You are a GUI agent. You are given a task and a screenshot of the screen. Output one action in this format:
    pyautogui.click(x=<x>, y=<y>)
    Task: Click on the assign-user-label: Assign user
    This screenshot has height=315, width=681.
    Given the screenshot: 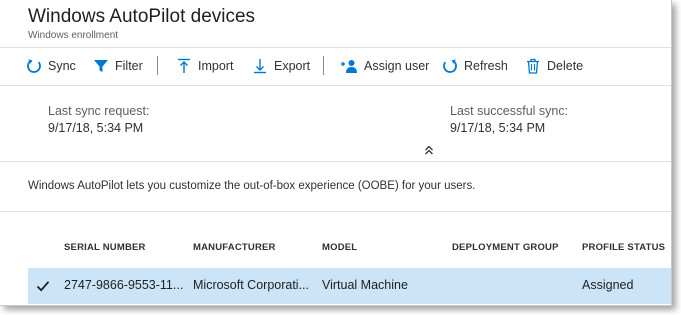 What is the action you would take?
    pyautogui.click(x=397, y=66)
    